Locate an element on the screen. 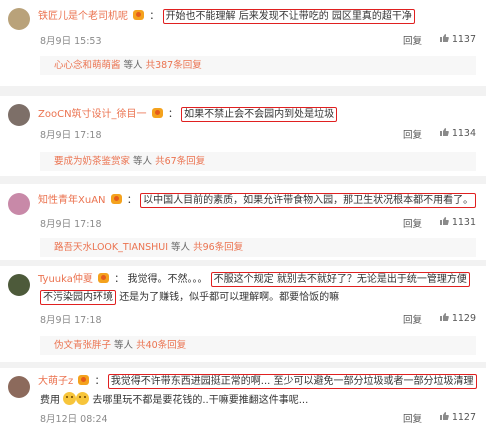 This screenshot has width=486, height=439. like-button: 1129 is located at coordinates (457, 318).